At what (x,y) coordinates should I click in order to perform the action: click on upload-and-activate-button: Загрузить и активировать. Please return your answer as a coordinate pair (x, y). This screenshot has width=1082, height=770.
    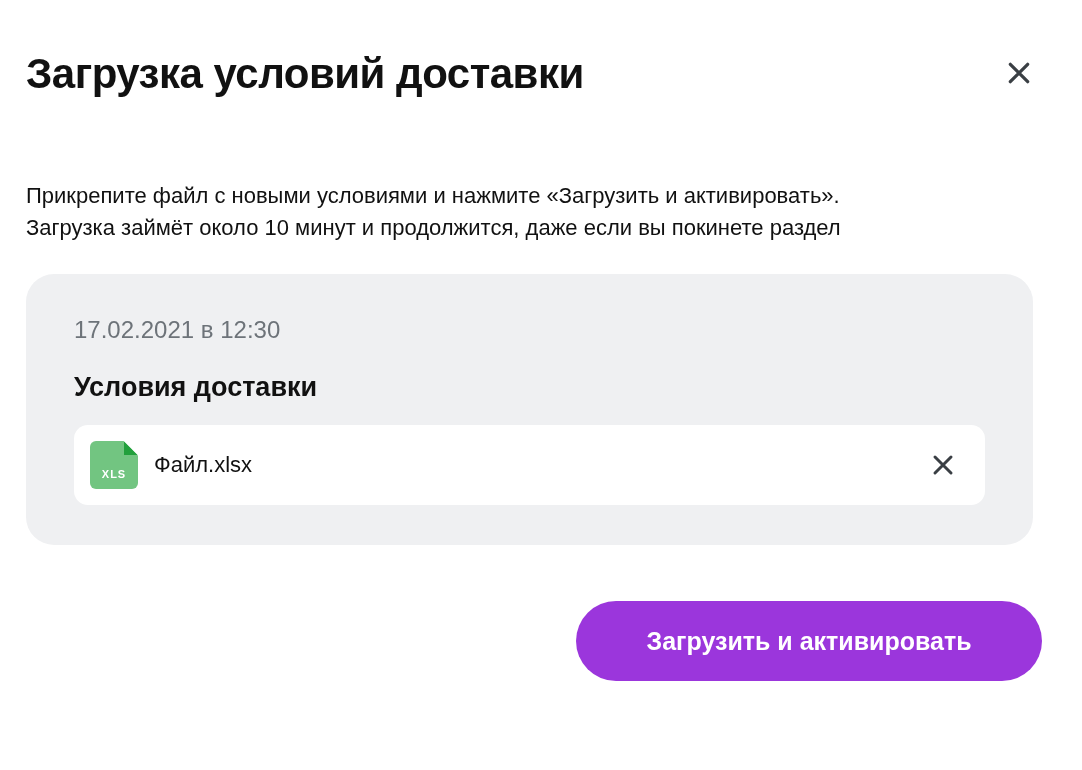
    Looking at the image, I should click on (809, 641).